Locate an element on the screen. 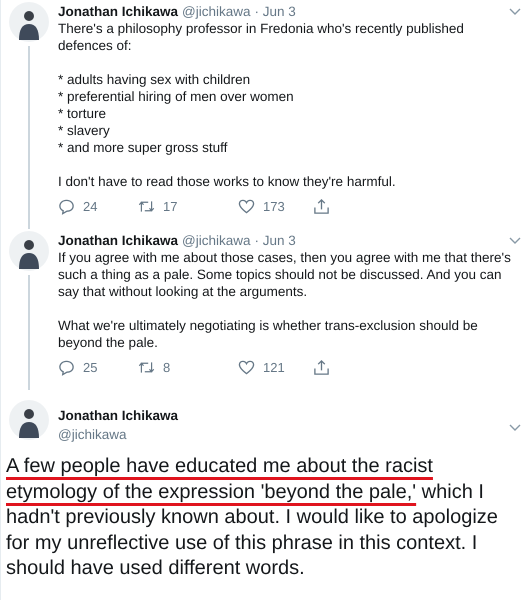  retweet-count: 17 is located at coordinates (170, 206).